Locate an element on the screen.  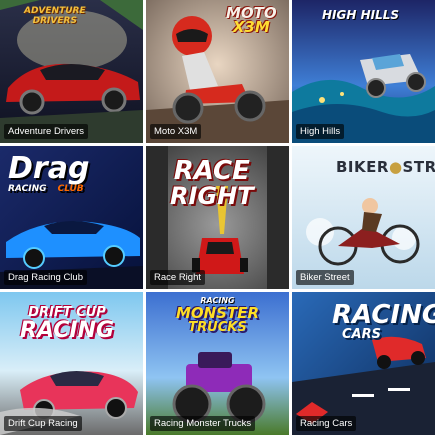
game-tile-biker-street: BIKER●STREET Biker Street is located at coordinates (363, 217).